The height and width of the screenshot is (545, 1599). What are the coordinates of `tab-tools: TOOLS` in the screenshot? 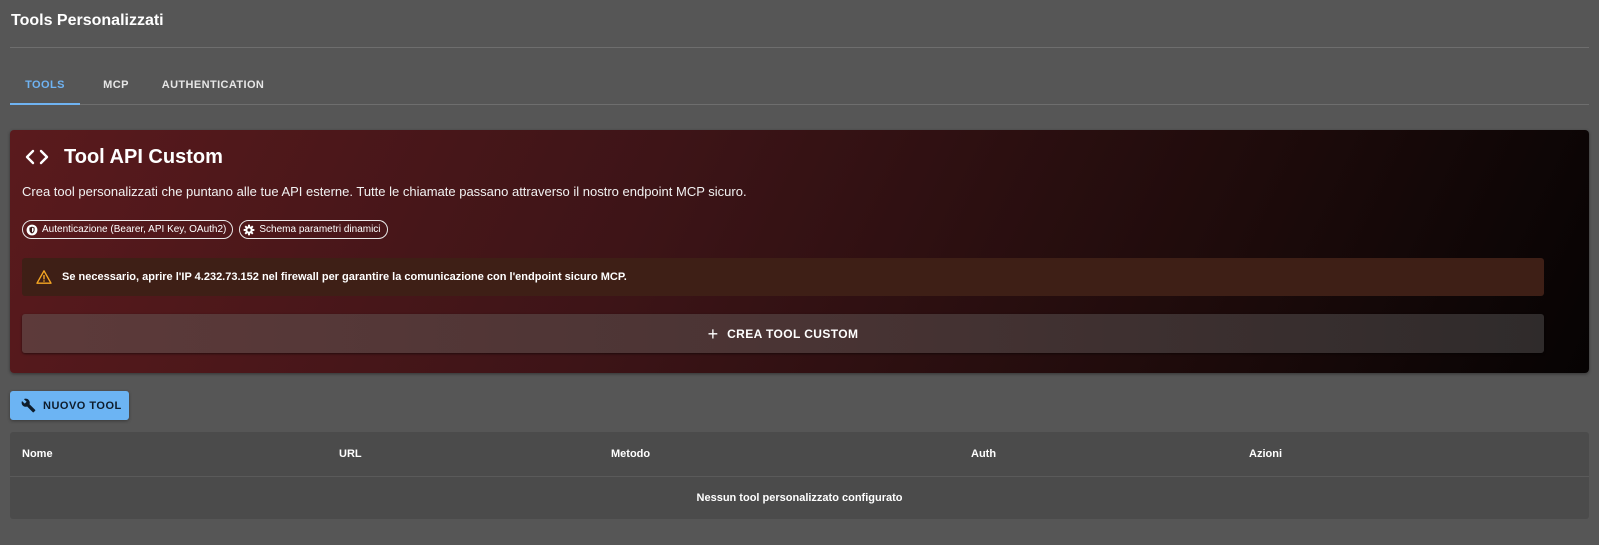 It's located at (45, 86).